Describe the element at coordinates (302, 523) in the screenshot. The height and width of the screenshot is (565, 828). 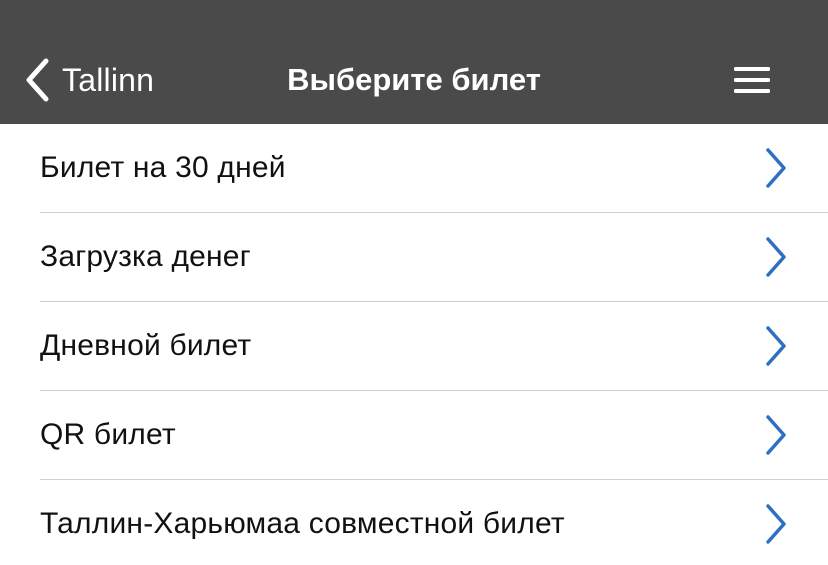
I see `list-item-label: Таллин-Харьюмаа совместной билет` at that location.